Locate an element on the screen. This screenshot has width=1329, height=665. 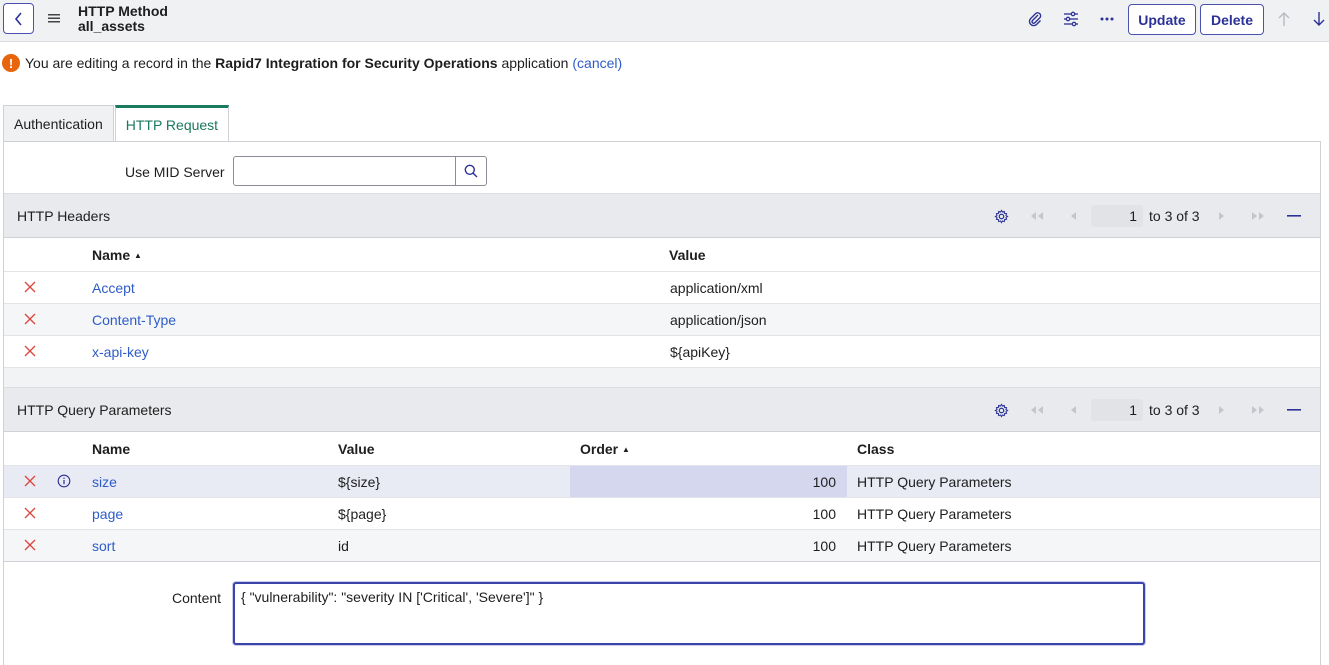
personalize-sliders-icon is located at coordinates (1071, 19).